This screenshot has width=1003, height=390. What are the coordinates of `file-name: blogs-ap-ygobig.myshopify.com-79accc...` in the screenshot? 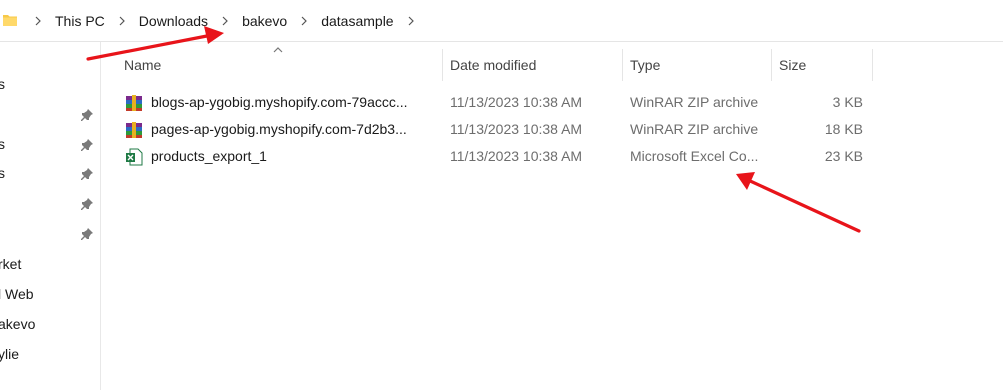 It's located at (279, 102).